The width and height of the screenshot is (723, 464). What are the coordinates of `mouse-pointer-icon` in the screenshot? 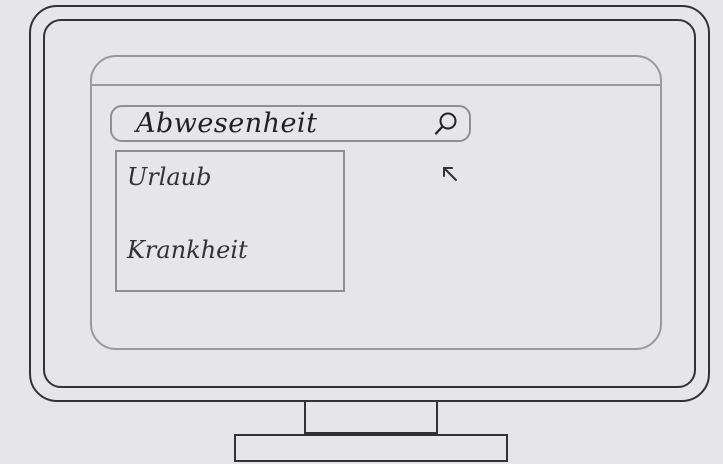 It's located at (450, 174).